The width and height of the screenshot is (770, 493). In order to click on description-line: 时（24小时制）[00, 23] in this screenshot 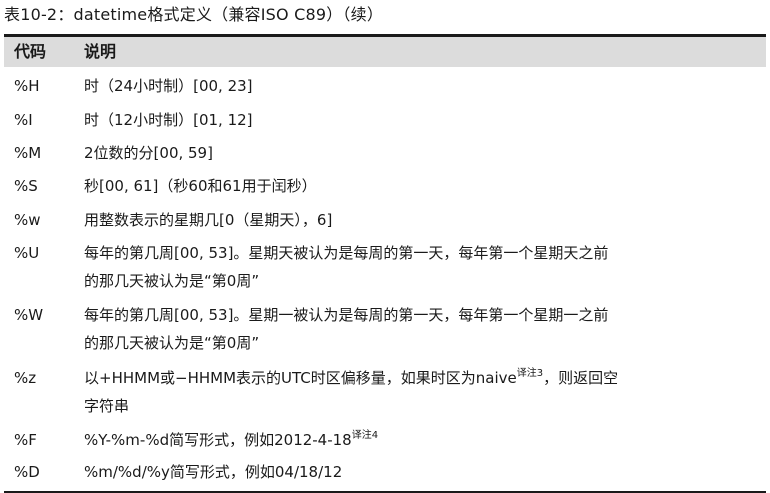, I will do `click(168, 86)`.